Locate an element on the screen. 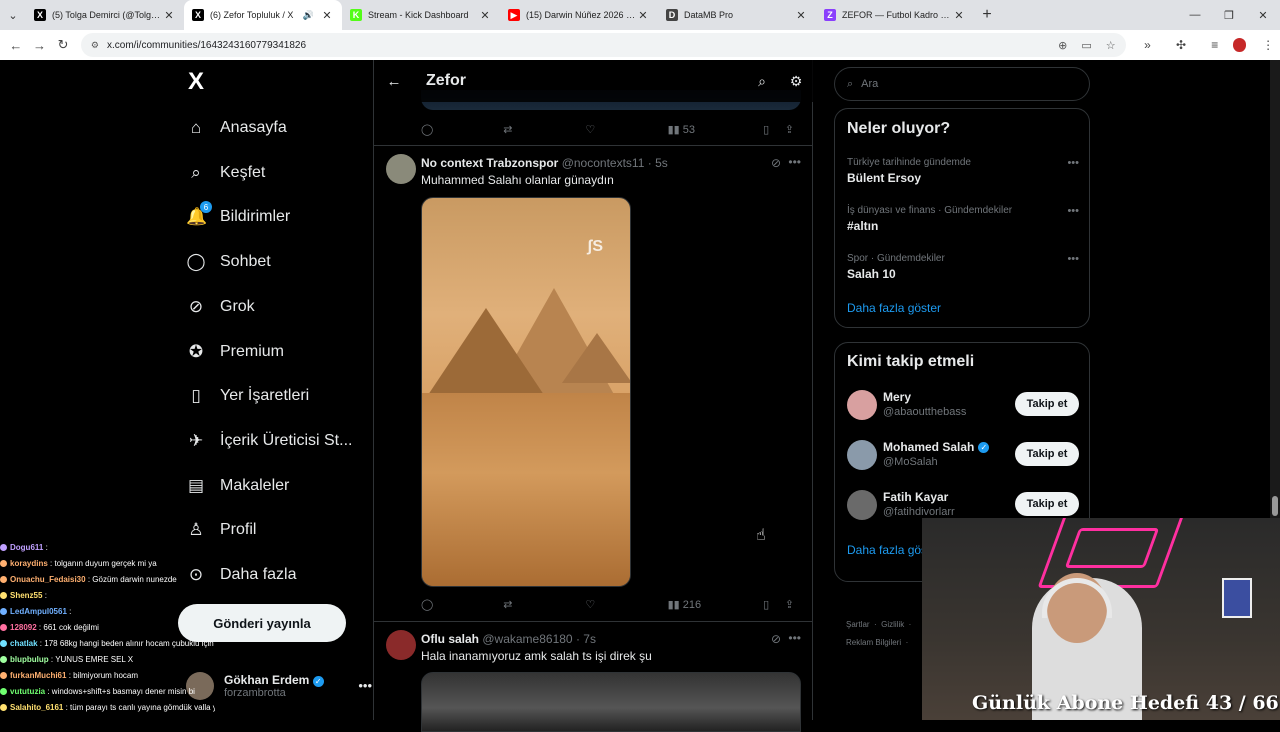 Image resolution: width=1280 pixels, height=732 pixels. post-media-image is located at coordinates (611, 702).